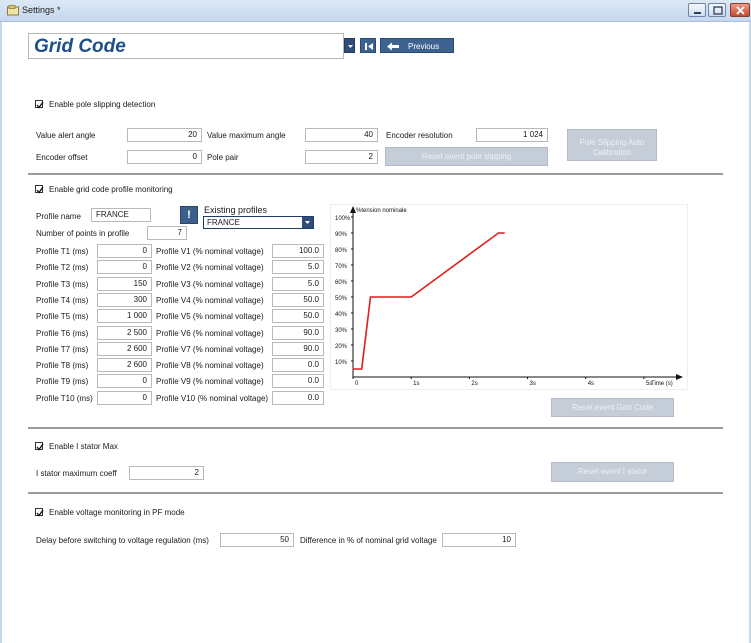  What do you see at coordinates (717, 10) in the screenshot?
I see `maximize-button` at bounding box center [717, 10].